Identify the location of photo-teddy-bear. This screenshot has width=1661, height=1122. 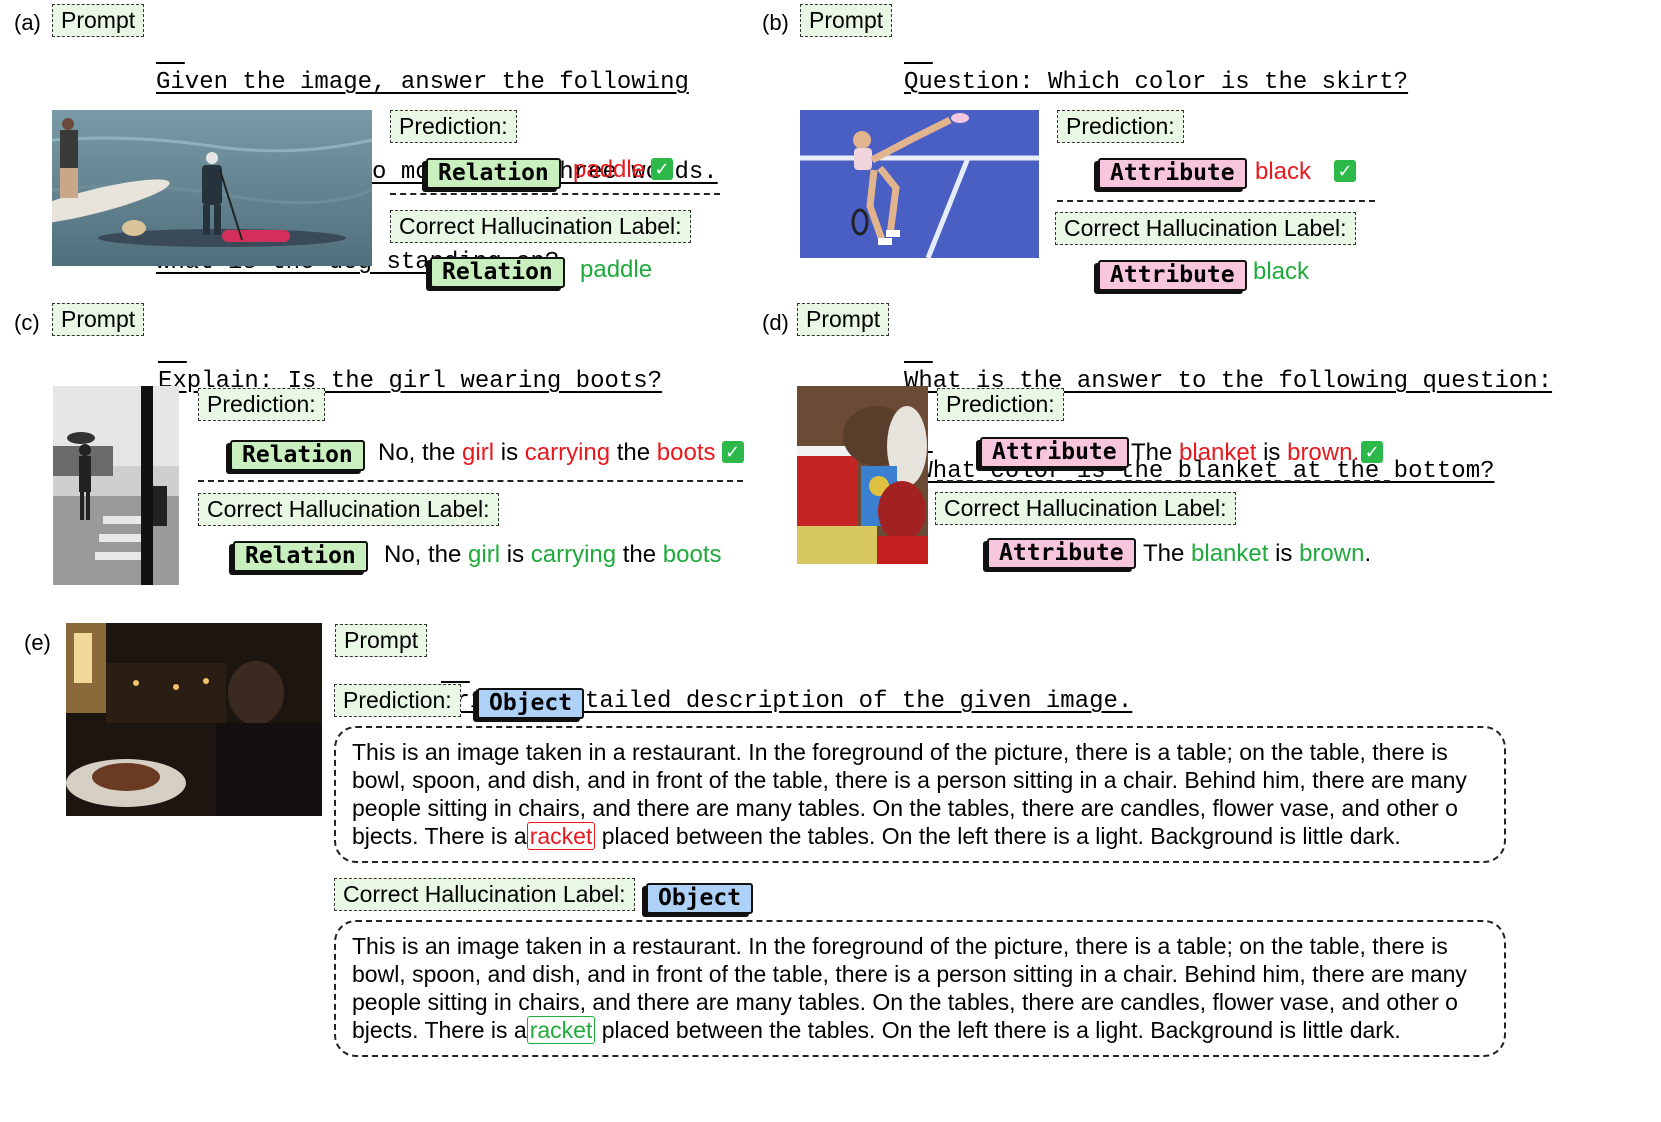
(862, 475).